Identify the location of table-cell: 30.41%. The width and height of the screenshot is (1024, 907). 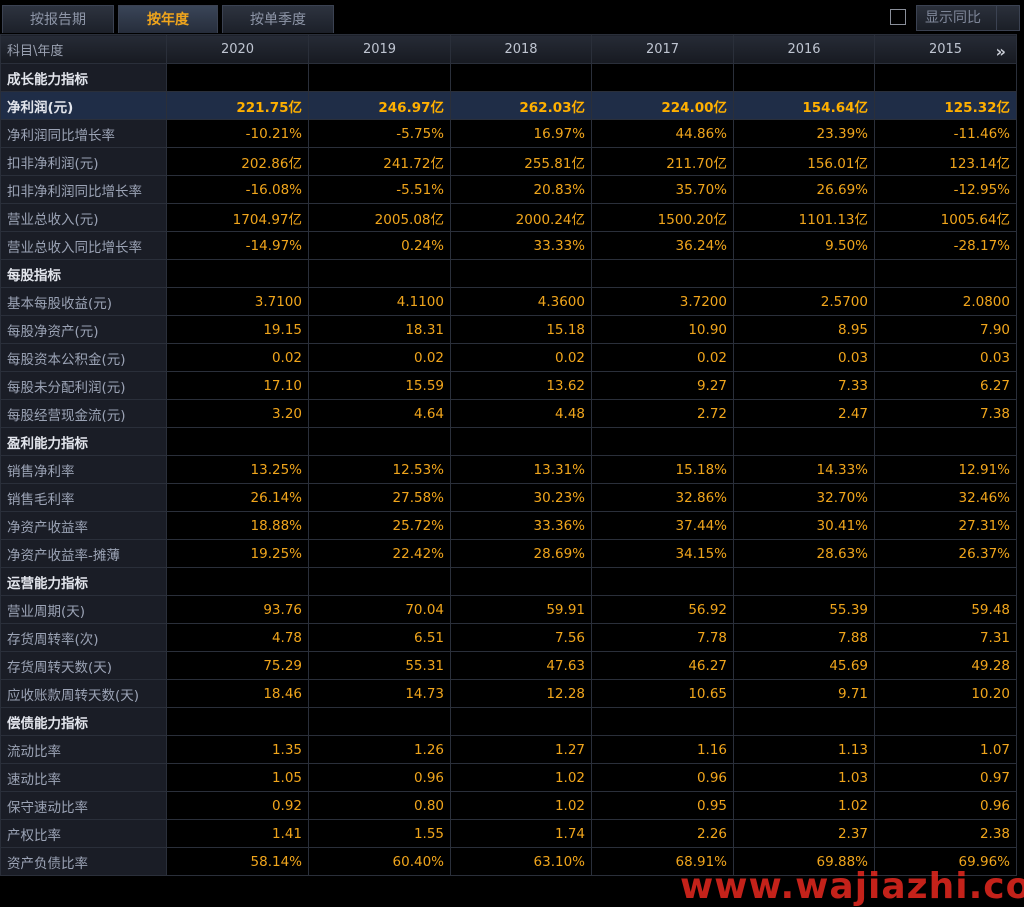
(804, 525).